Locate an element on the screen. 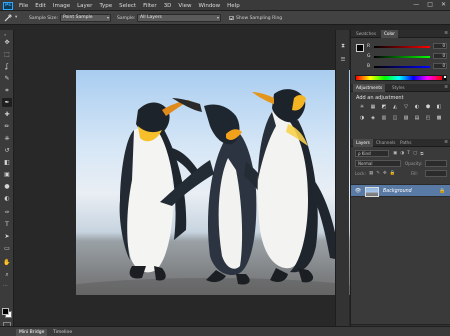 This screenshot has height=336, width=450. menu-filter: Filter is located at coordinates (150, 6).